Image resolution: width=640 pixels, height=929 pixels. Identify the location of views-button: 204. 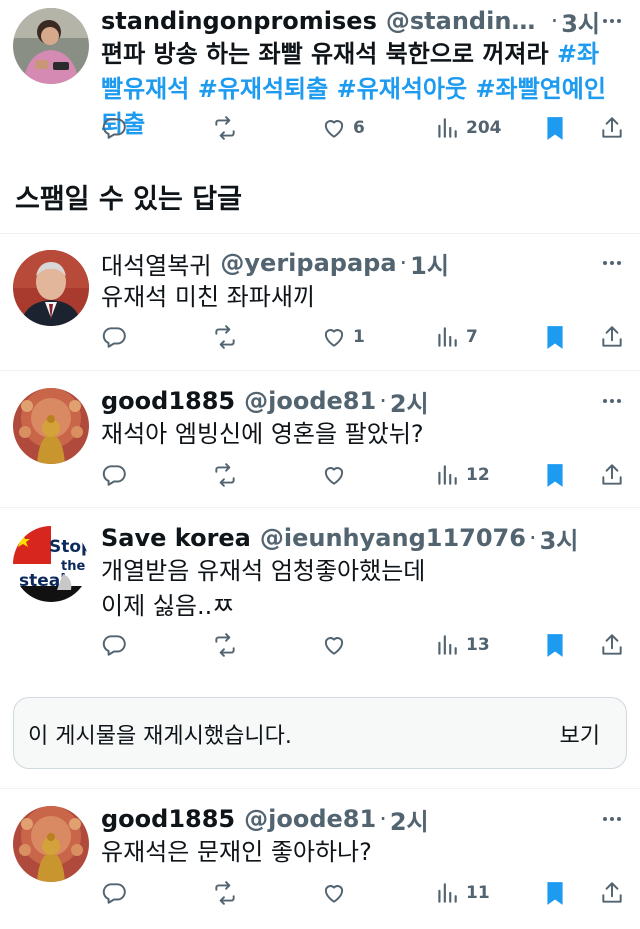
(468, 128).